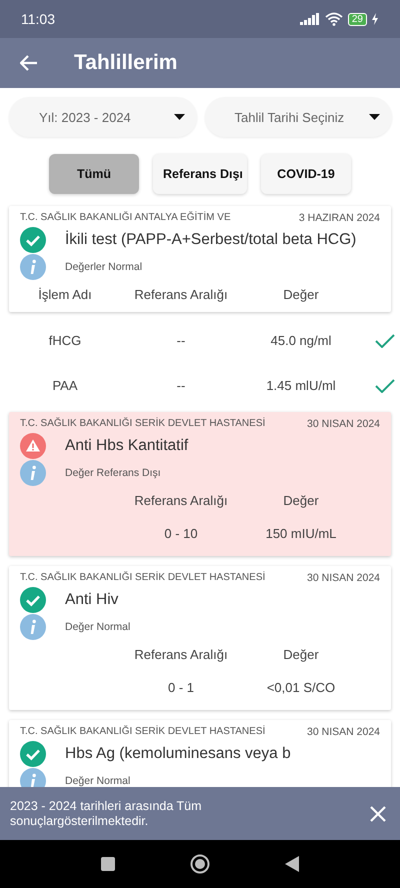 The width and height of the screenshot is (400, 888). Describe the element at coordinates (113, 473) in the screenshot. I see `status-note: Değer Referans Dışı` at that location.